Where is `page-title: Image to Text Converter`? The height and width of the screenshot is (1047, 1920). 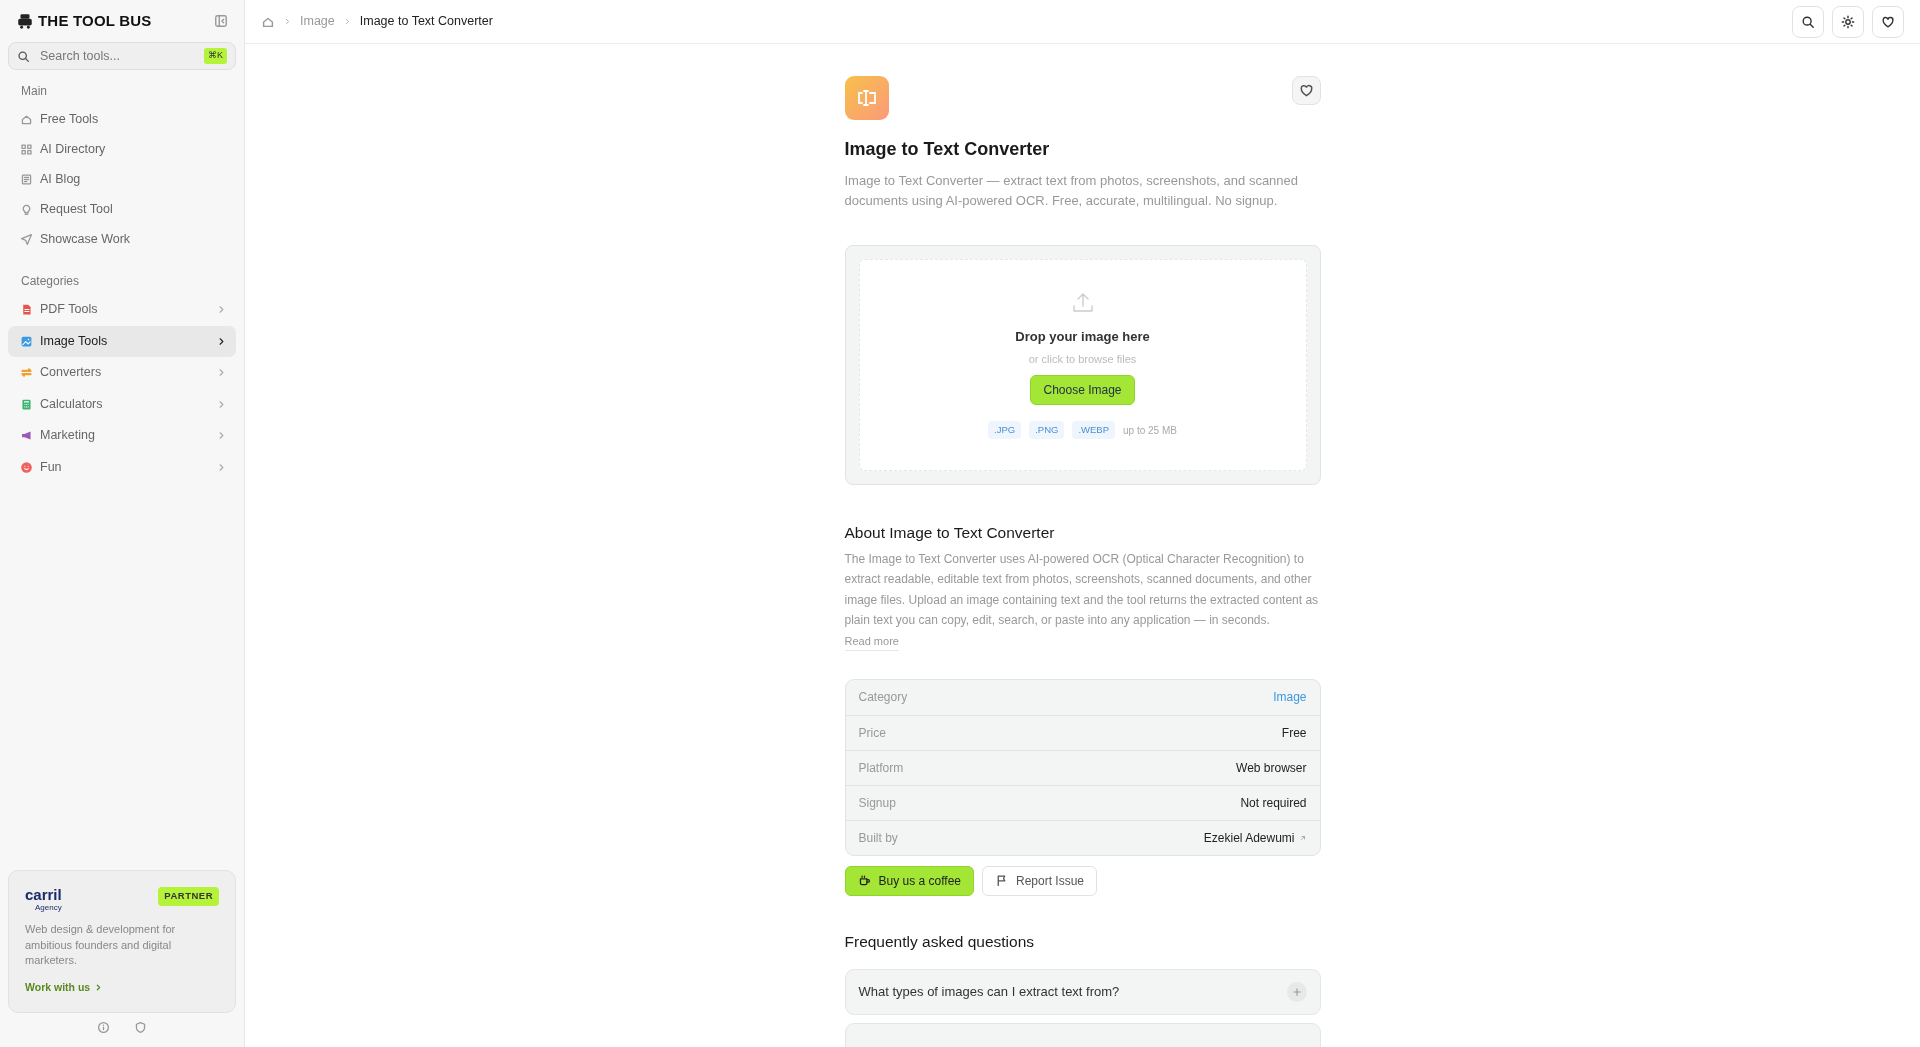
page-title: Image to Text Converter is located at coordinates (947, 149).